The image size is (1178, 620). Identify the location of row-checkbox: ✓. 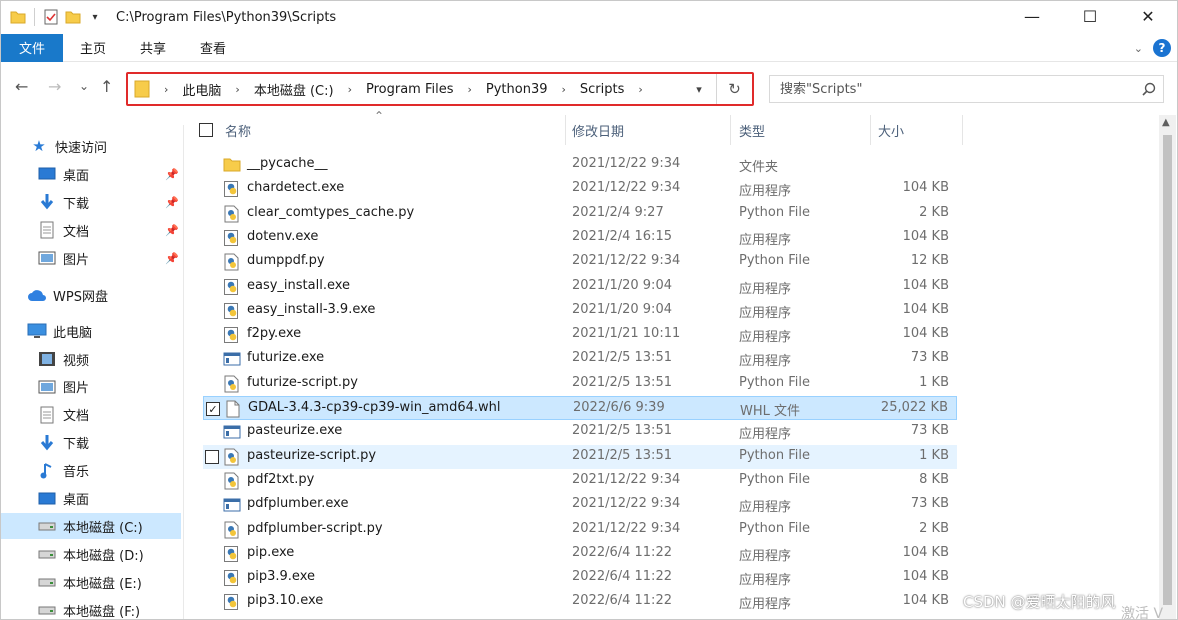
(213, 409).